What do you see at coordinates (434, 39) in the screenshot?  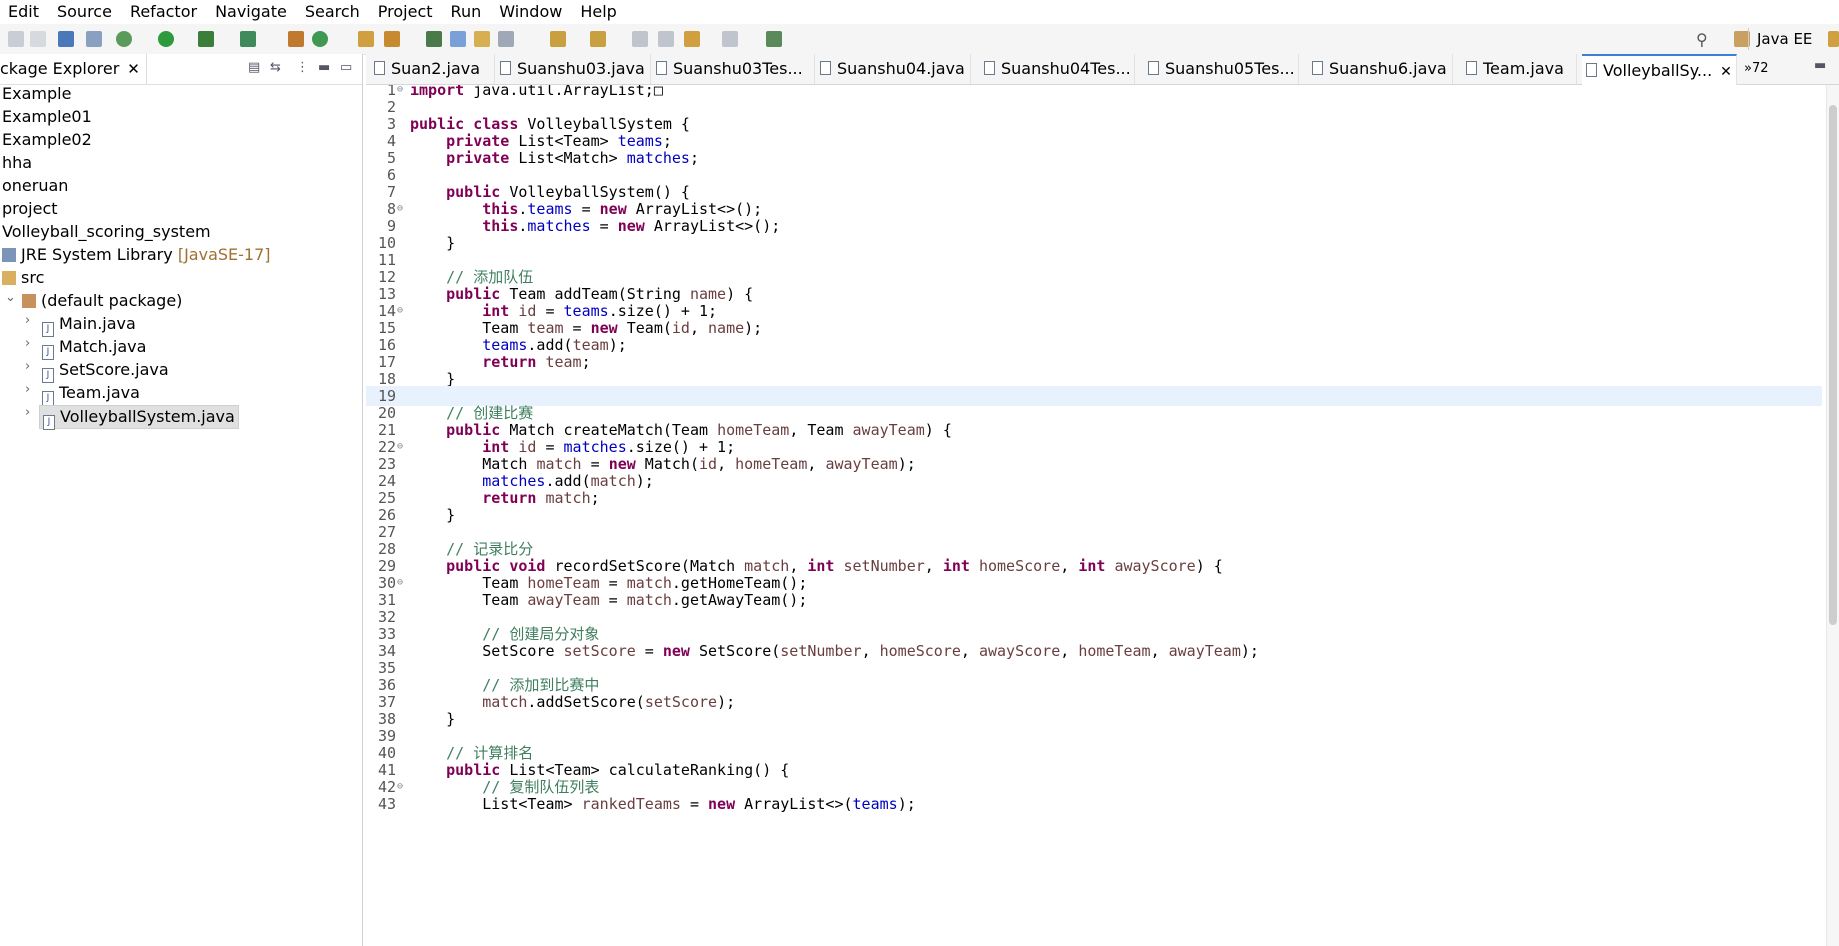 I see `annotation-icon` at bounding box center [434, 39].